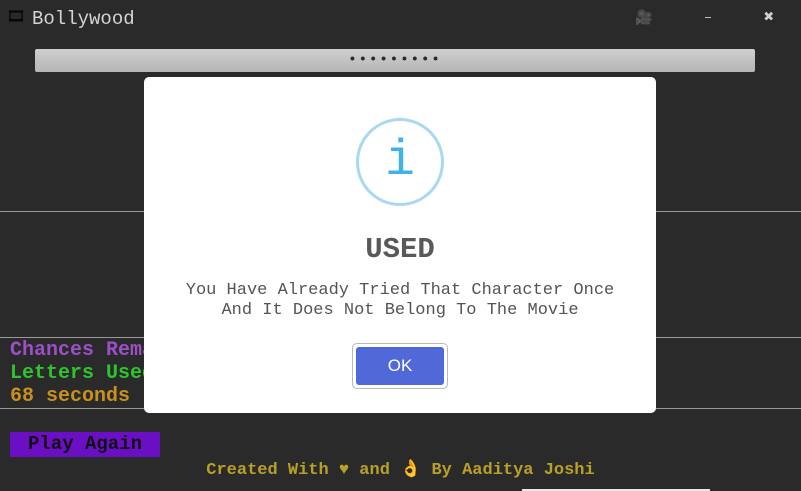 The image size is (801, 491). I want to click on ok-button-focus-ring: OK, so click(400, 366).